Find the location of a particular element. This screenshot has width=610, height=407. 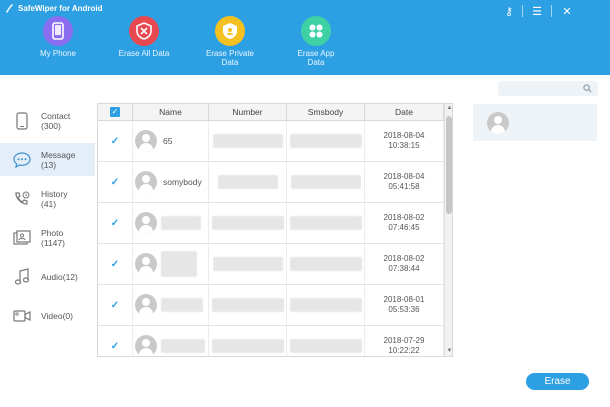

message-time: 07:46:45 is located at coordinates (404, 227).